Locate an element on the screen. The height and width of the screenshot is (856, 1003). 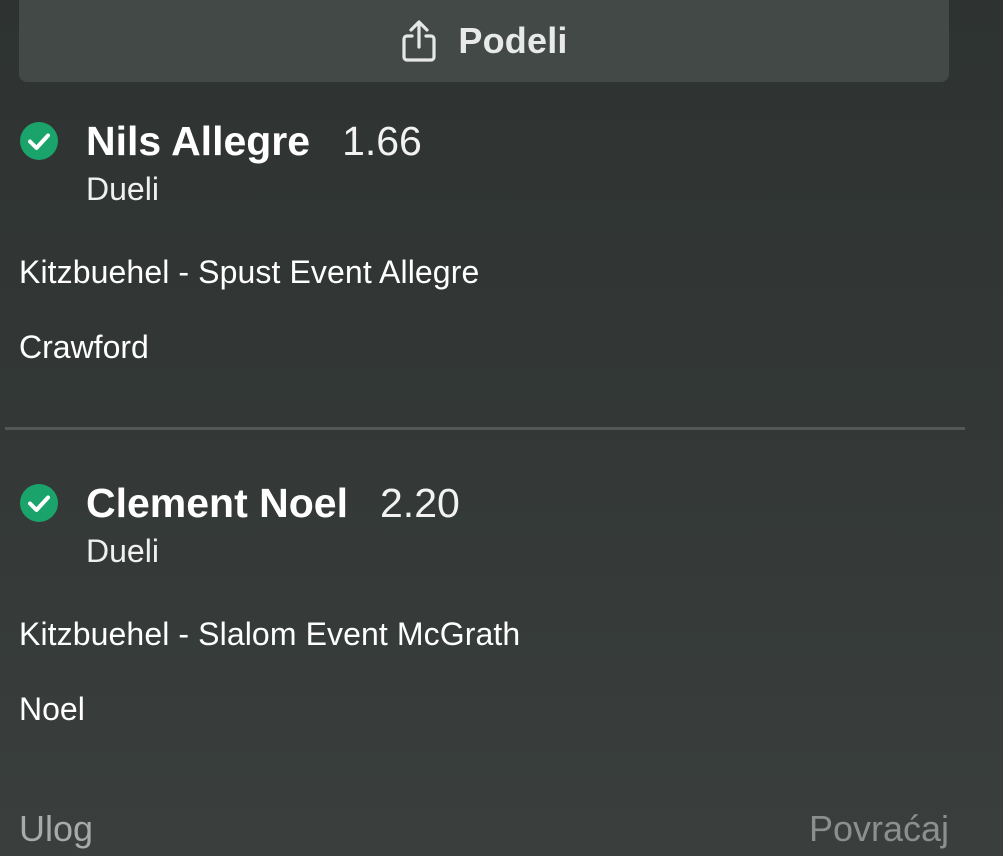
share-icon is located at coordinates (419, 41).